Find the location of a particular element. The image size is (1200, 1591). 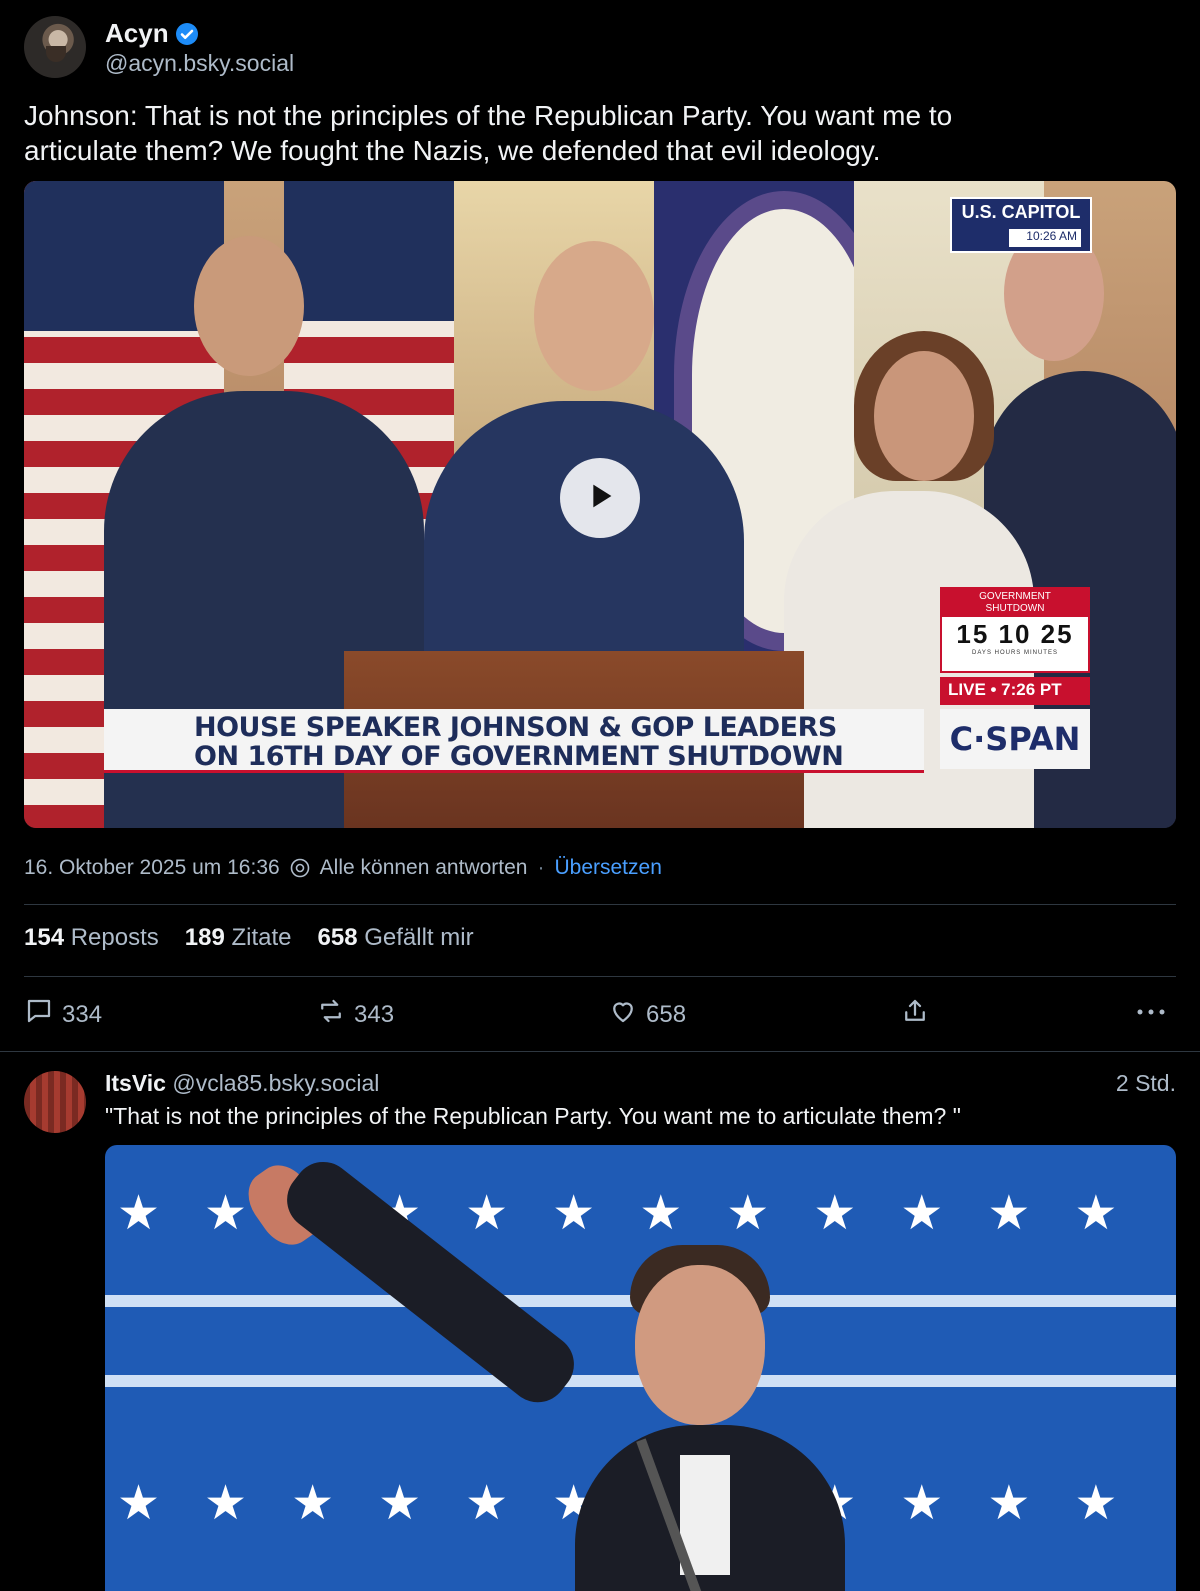

speaker-head is located at coordinates (594, 316).